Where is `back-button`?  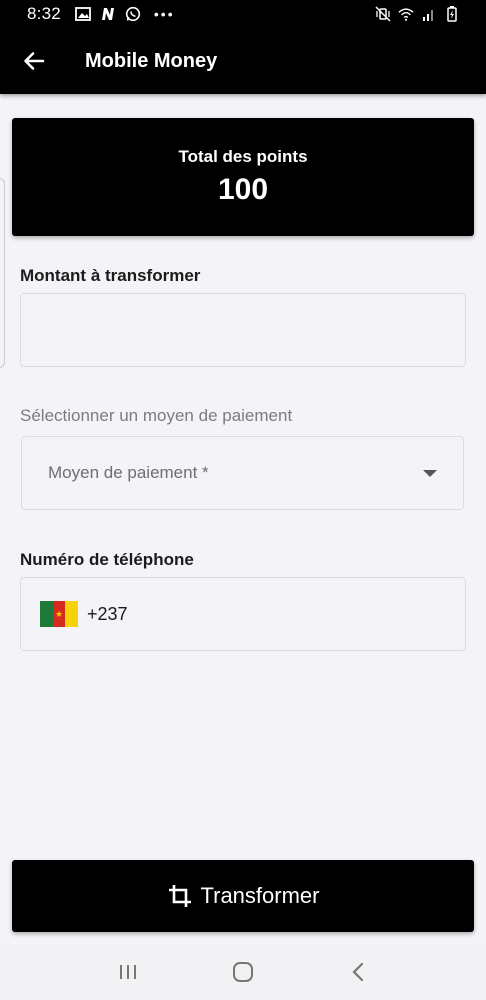 back-button is located at coordinates (34, 61).